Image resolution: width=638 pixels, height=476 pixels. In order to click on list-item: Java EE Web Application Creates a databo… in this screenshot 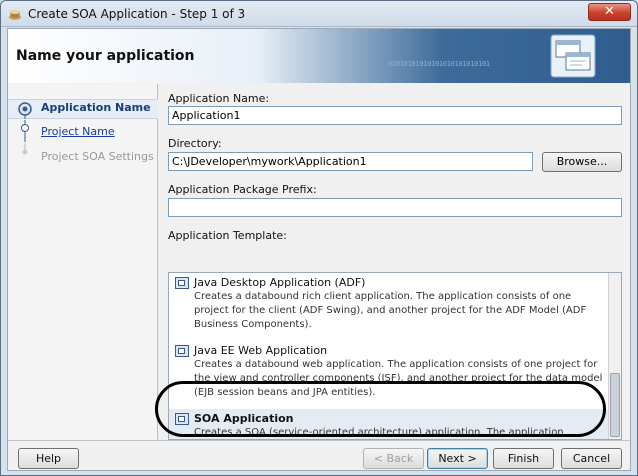, I will do `click(389, 373)`.